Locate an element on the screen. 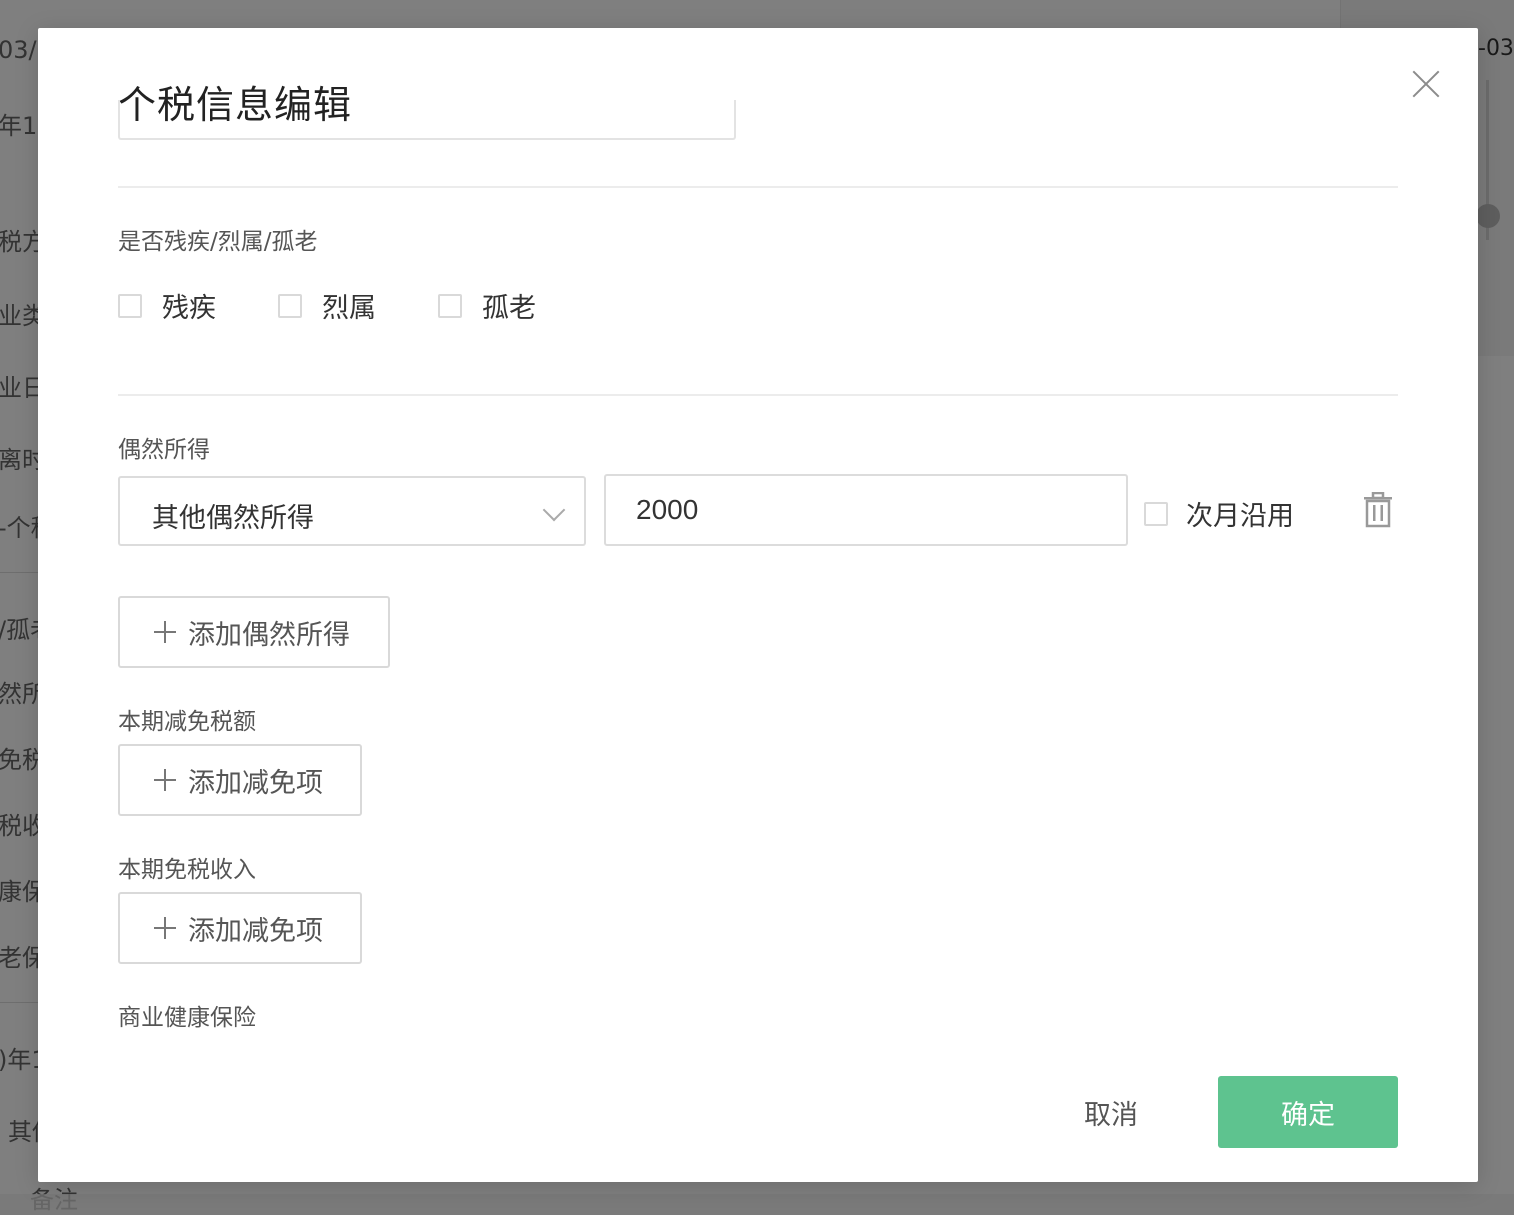 Image resolution: width=1514 pixels, height=1215 pixels. occasional-income-label: 偶然所得 is located at coordinates (164, 450).